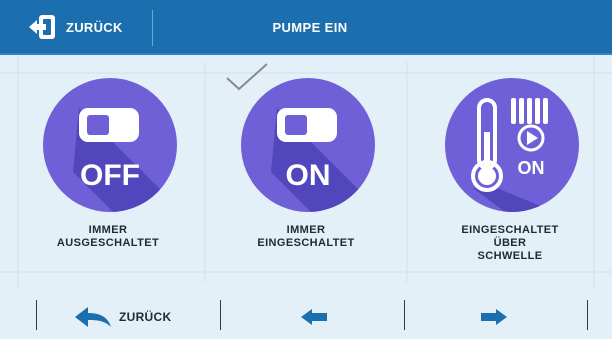 The image size is (612, 339). I want to click on svg-text: OFF, so click(110, 175).